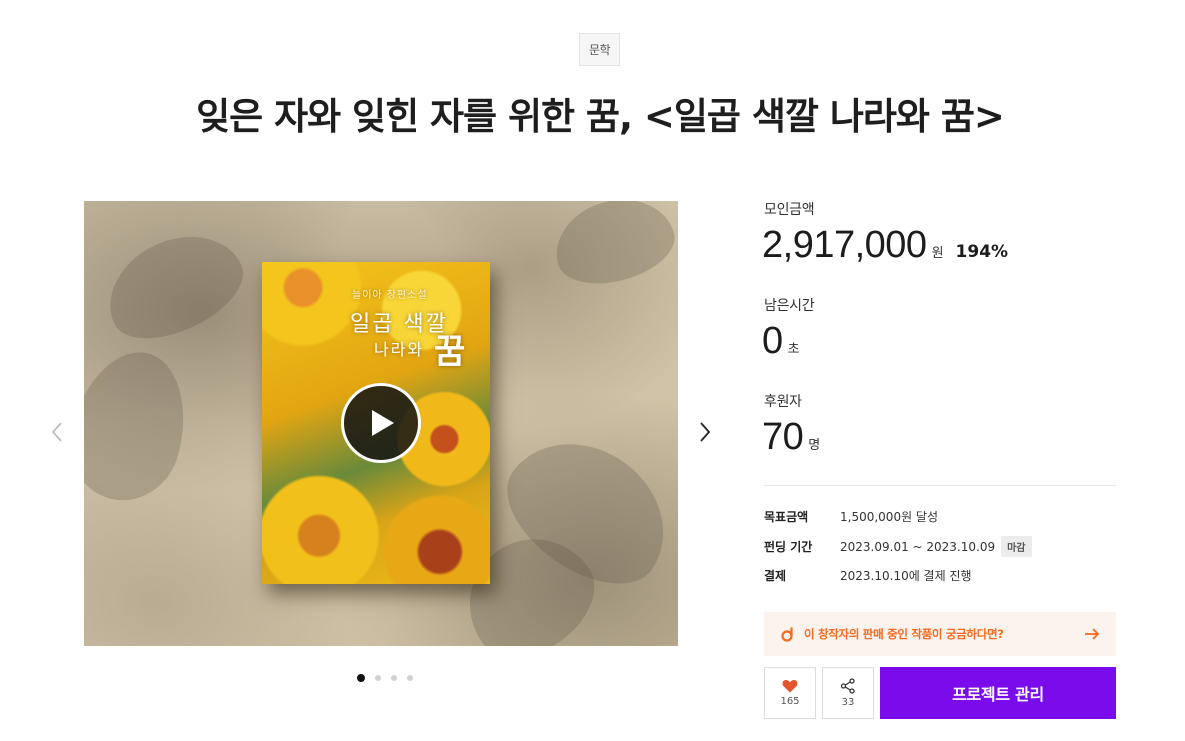 Image resolution: width=1185 pixels, height=741 pixels. I want to click on video-play-button, so click(381, 423).